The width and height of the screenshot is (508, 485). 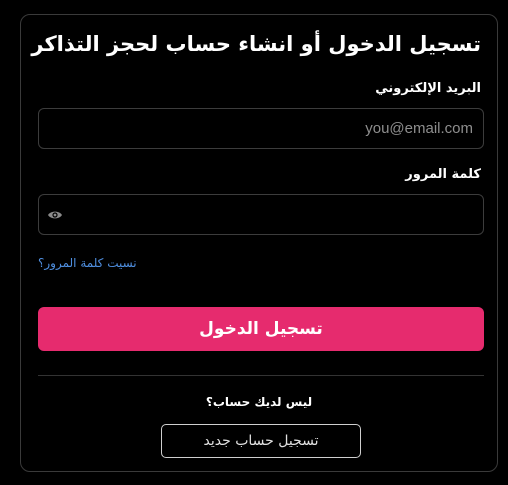 I want to click on email-field, so click(x=261, y=128).